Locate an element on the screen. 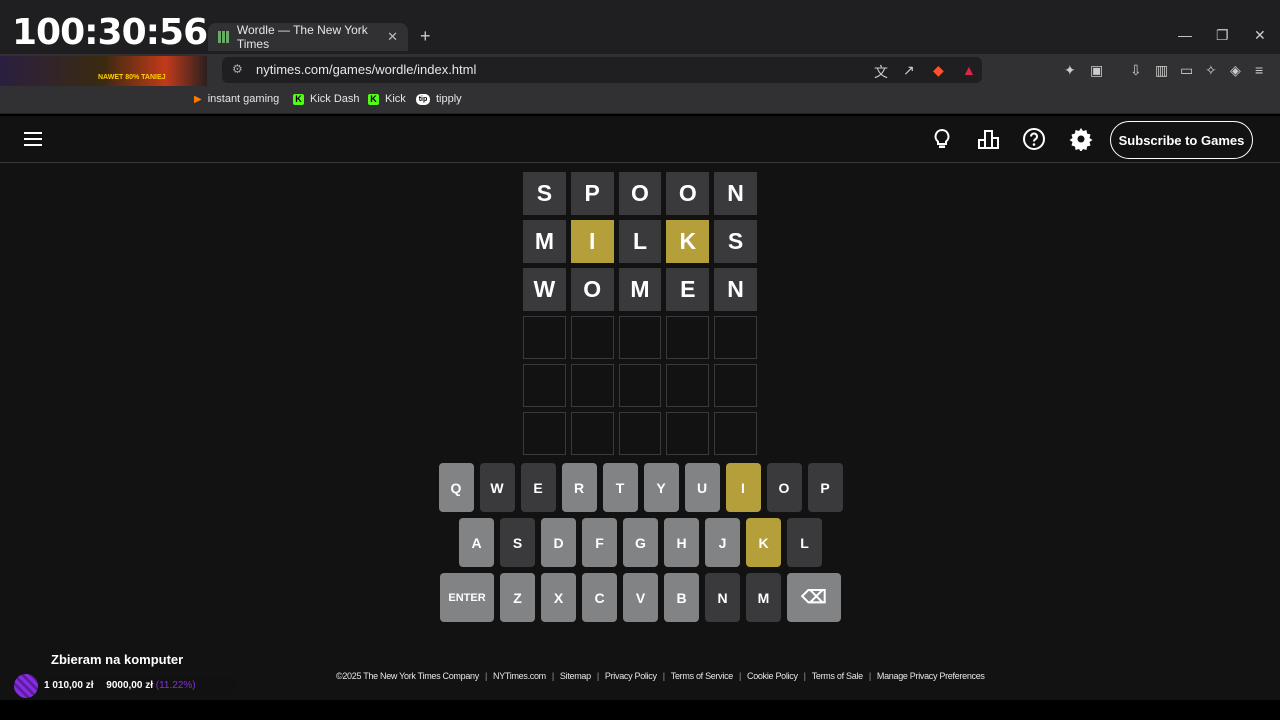 This screenshot has width=1280, height=720. key-a: A is located at coordinates (476, 542).